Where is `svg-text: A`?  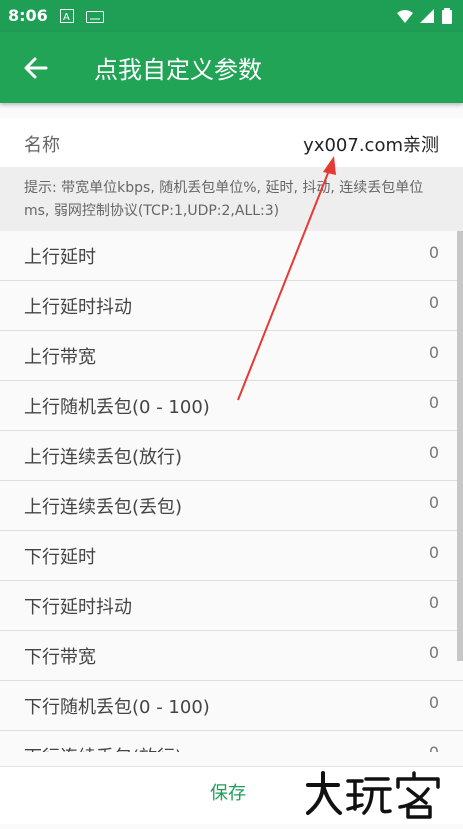 svg-text: A is located at coordinates (66, 17).